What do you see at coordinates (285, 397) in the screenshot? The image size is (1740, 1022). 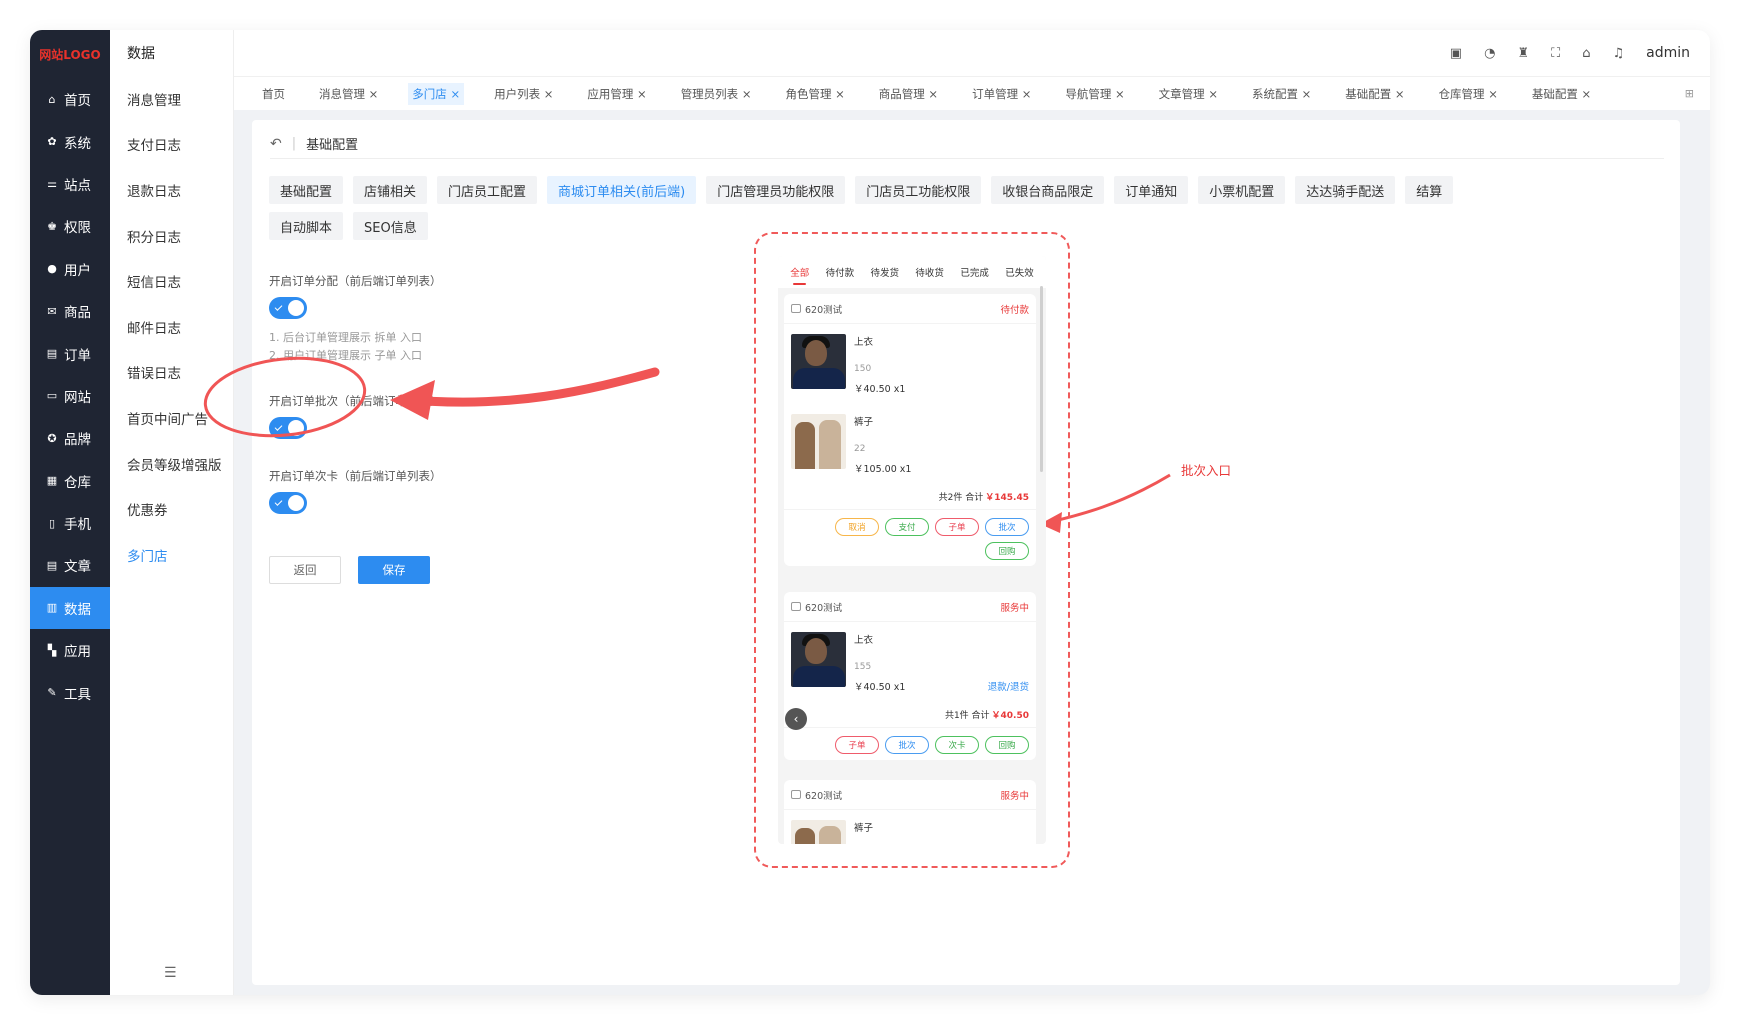 I see `highlight-ellipse` at bounding box center [285, 397].